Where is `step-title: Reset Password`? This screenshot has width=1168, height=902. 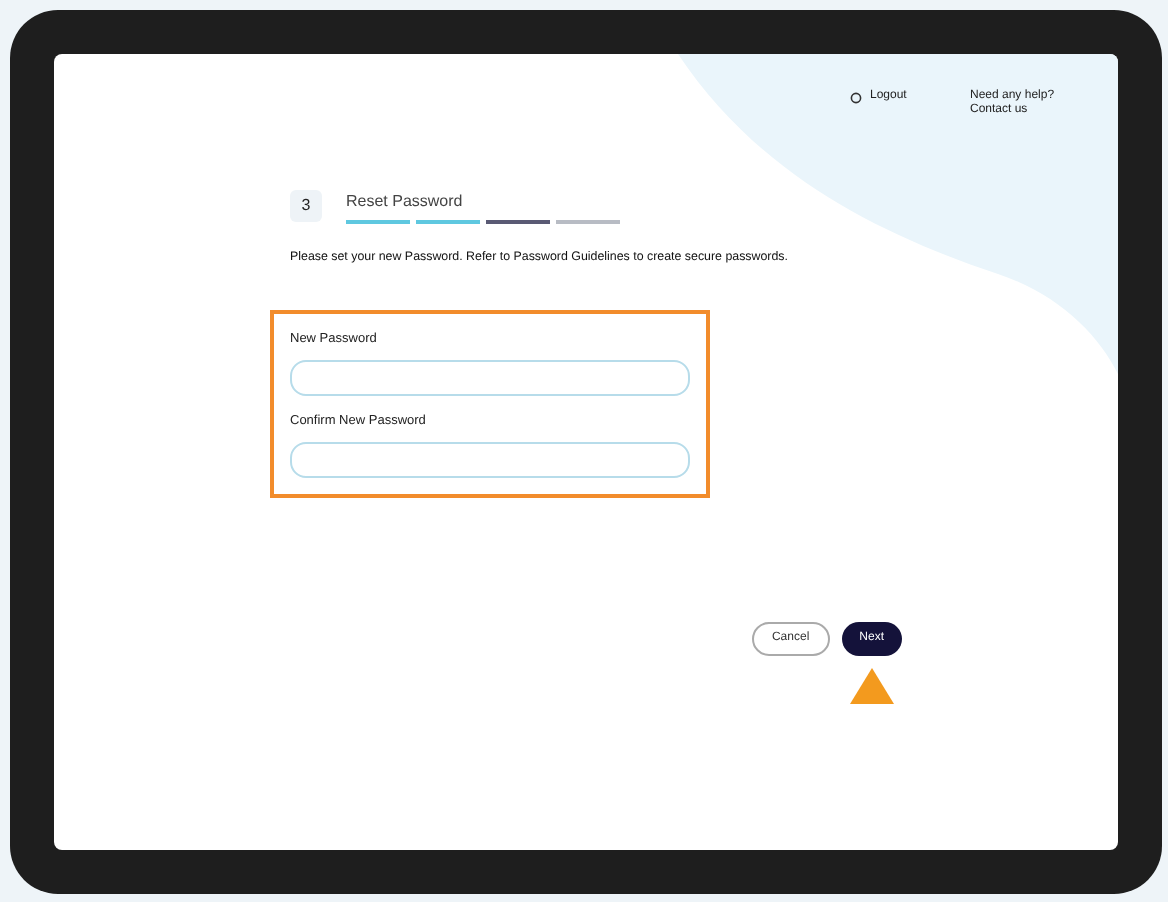
step-title: Reset Password is located at coordinates (405, 202).